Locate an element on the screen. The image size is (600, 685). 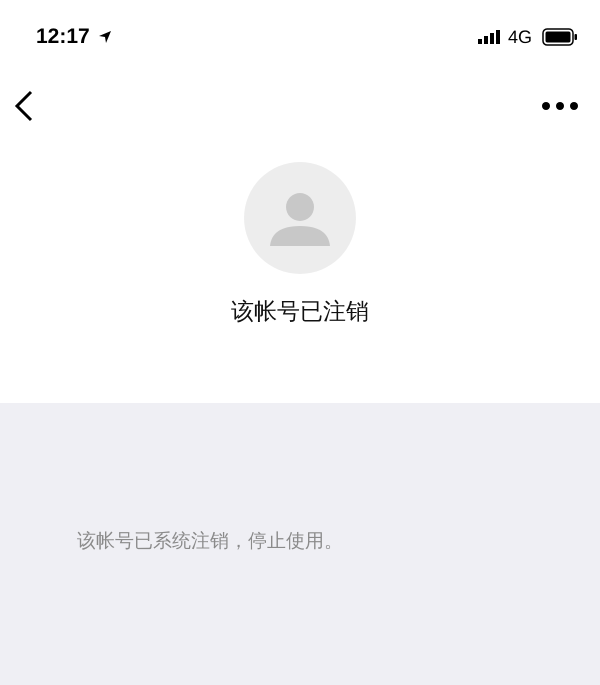
location-arrow-icon is located at coordinates (105, 37).